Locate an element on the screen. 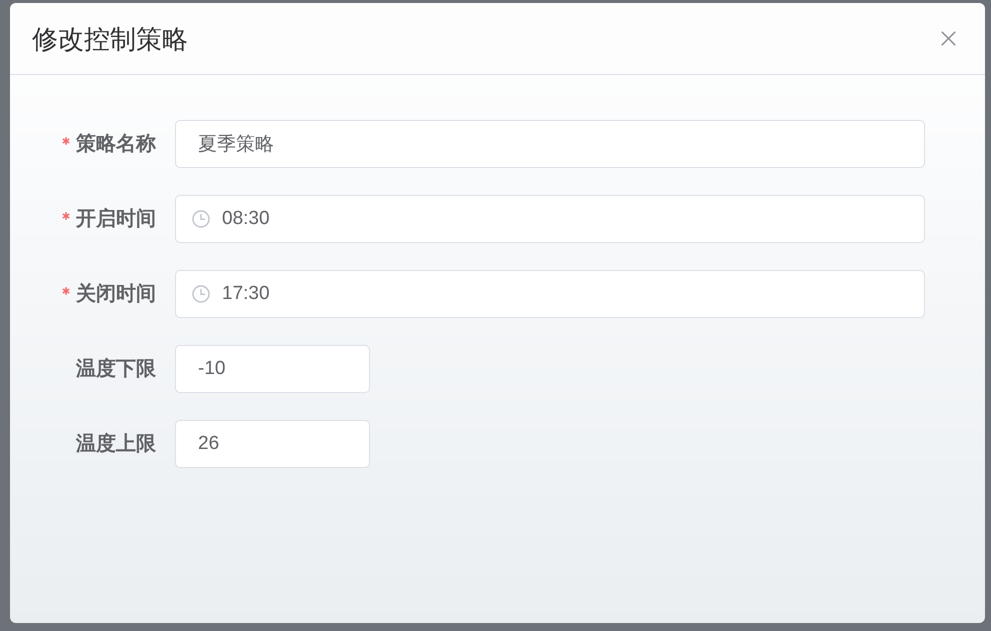 This screenshot has height=631, width=991. time-field: 08:30 is located at coordinates (550, 219).